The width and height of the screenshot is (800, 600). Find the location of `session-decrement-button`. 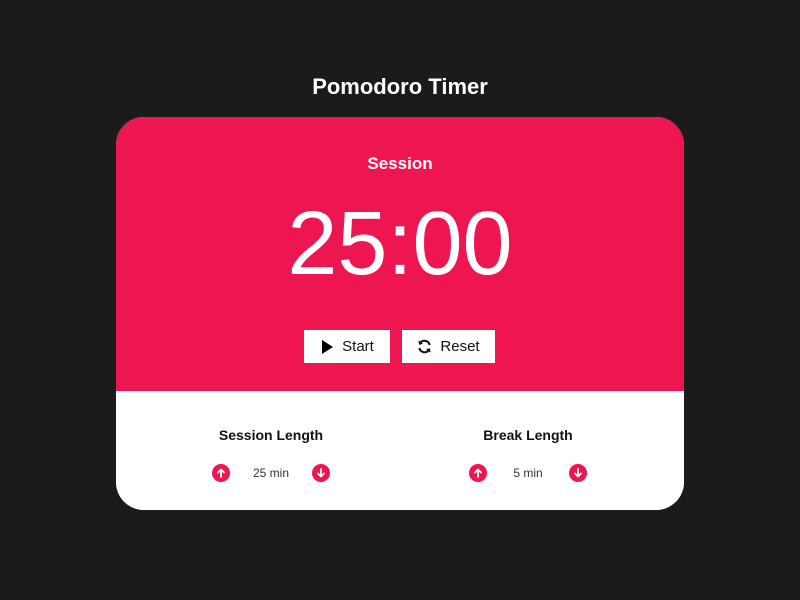

session-decrement-button is located at coordinates (321, 473).